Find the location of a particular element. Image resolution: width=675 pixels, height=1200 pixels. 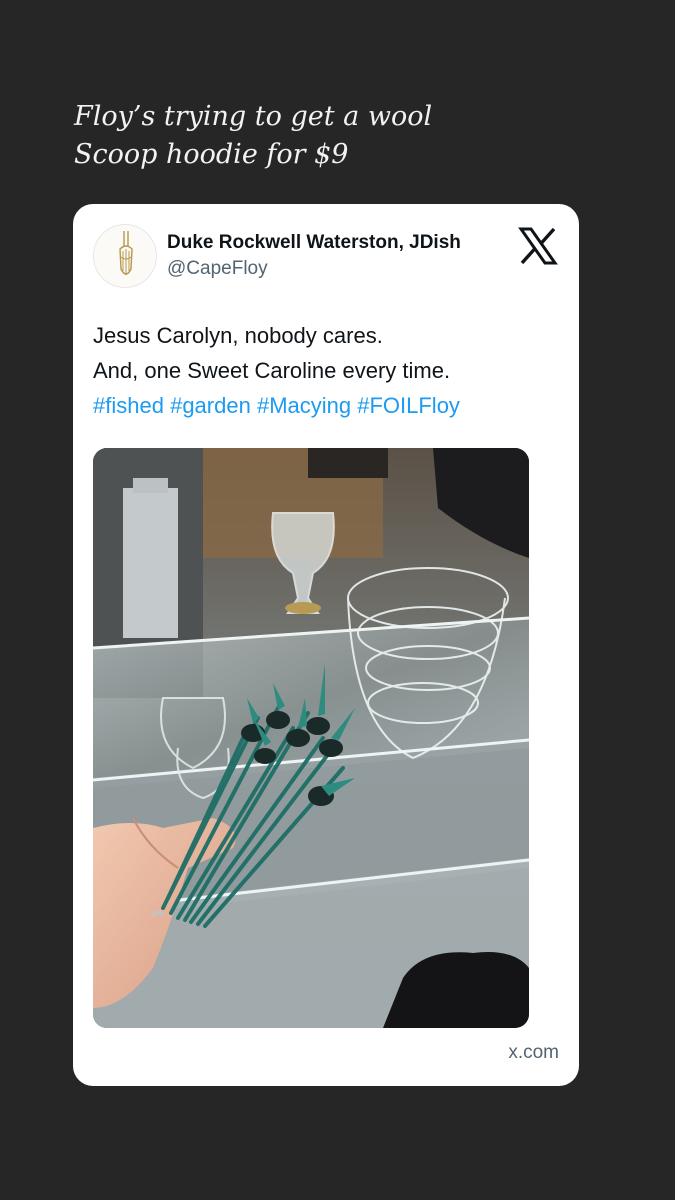

author-name: Duke Rockwell Waterston, JDish is located at coordinates (314, 243).